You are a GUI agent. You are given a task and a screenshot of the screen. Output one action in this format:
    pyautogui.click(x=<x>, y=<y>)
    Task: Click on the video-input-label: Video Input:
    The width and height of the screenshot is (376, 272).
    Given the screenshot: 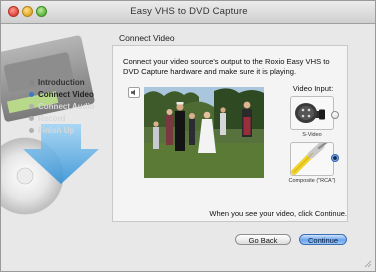 What is the action you would take?
    pyautogui.click(x=313, y=88)
    